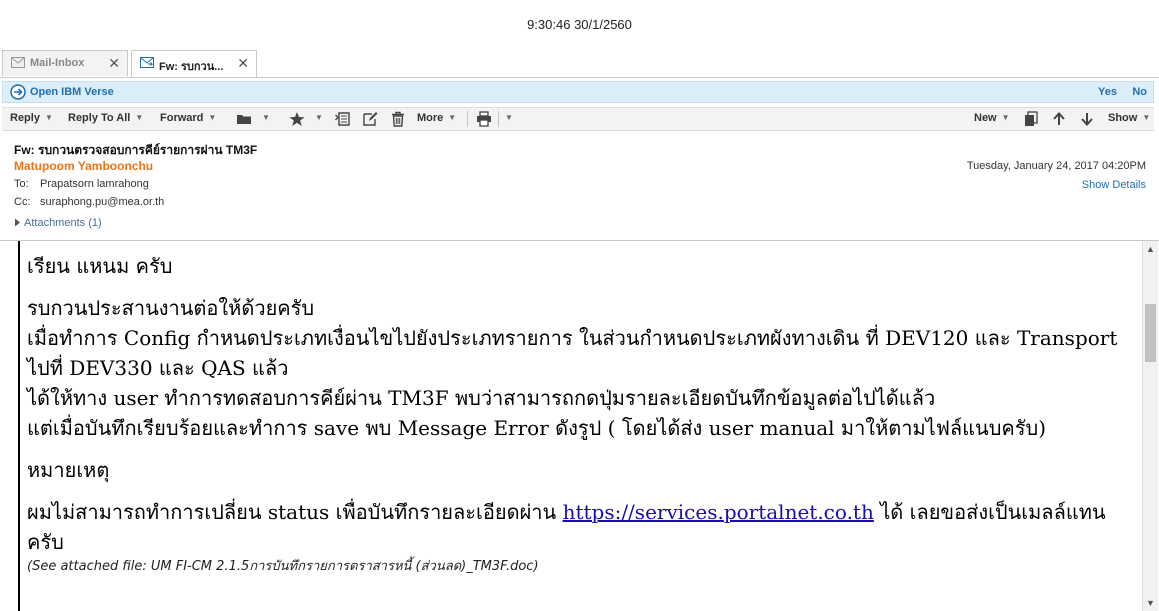 The height and width of the screenshot is (611, 1159). Describe the element at coordinates (68, 470) in the screenshot. I see `remark-heading: หมายเหตุ` at that location.